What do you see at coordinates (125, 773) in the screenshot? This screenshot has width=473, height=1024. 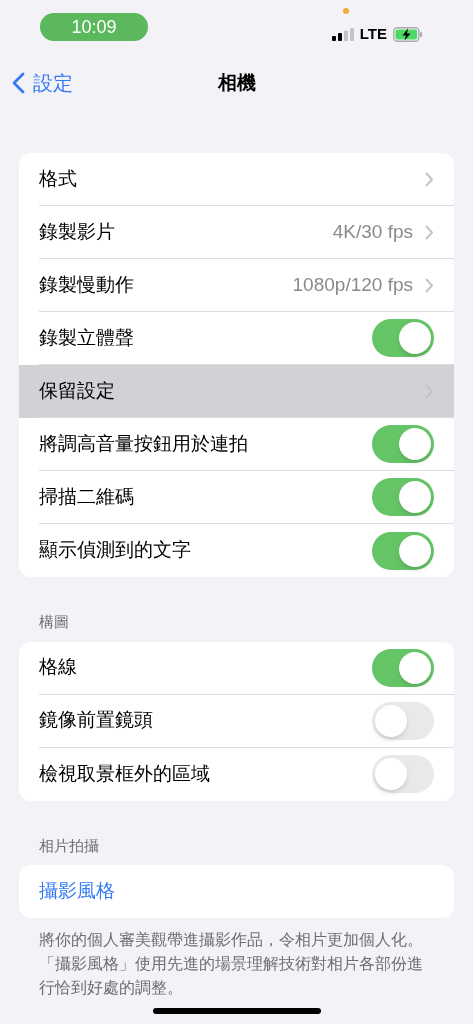 I see `row-label: 檢視取景框外的區域` at bounding box center [125, 773].